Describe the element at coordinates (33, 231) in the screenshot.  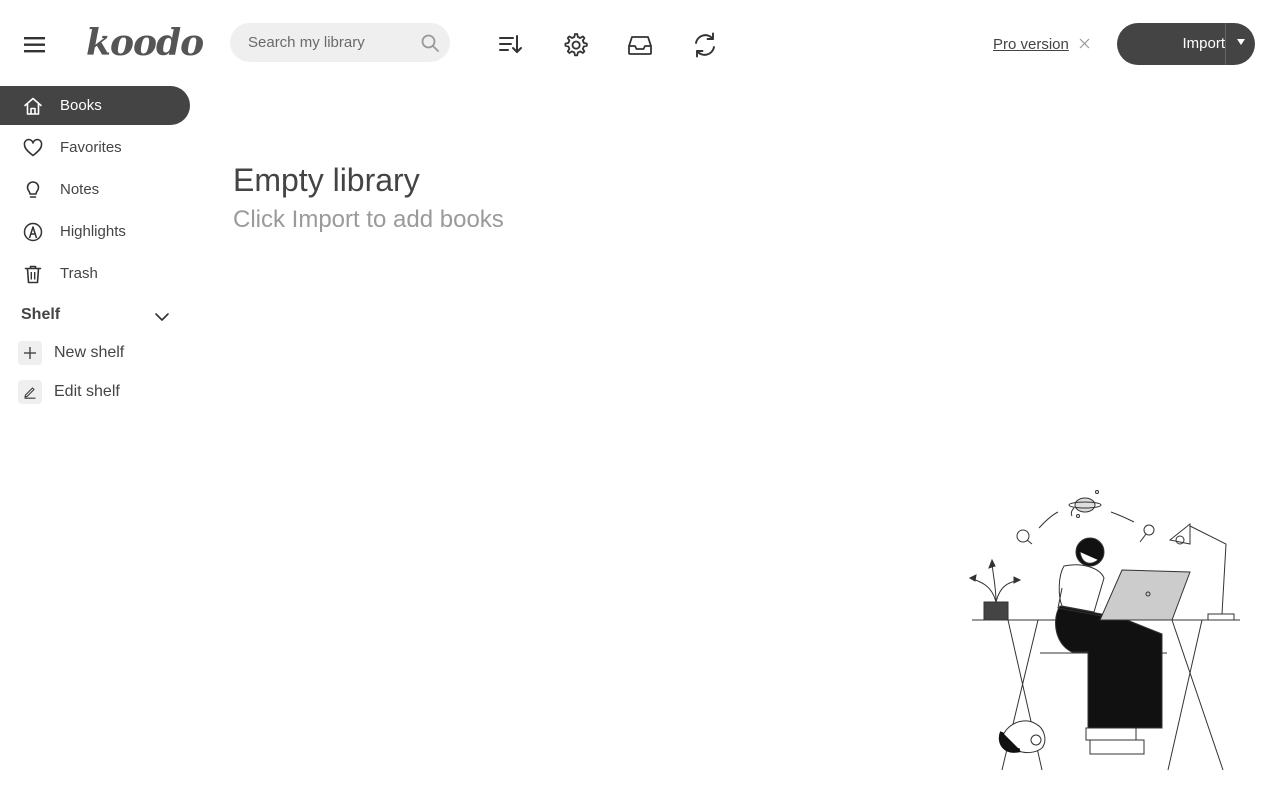
I see `highlighter-icon` at that location.